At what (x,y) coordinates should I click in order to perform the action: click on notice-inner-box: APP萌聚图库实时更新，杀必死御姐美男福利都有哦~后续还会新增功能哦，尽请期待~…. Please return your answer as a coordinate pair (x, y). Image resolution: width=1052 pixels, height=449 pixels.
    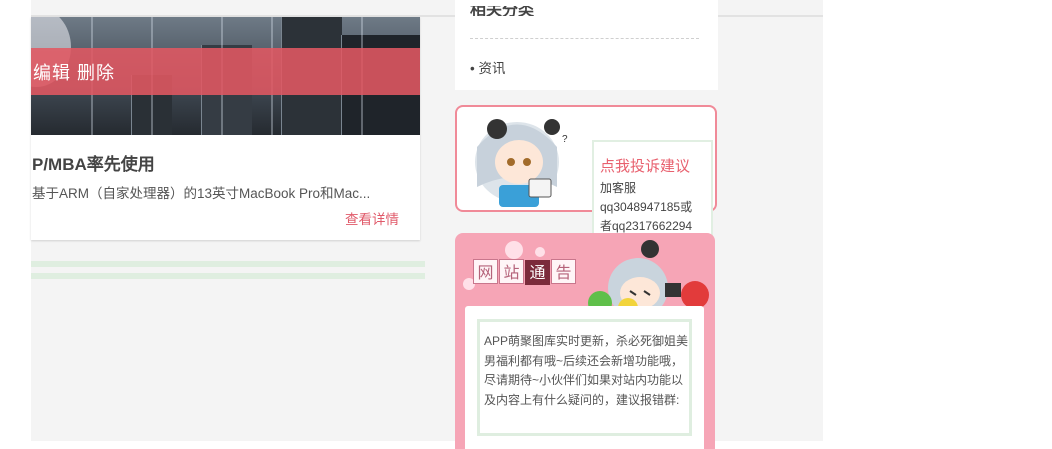
    Looking at the image, I should click on (584, 377).